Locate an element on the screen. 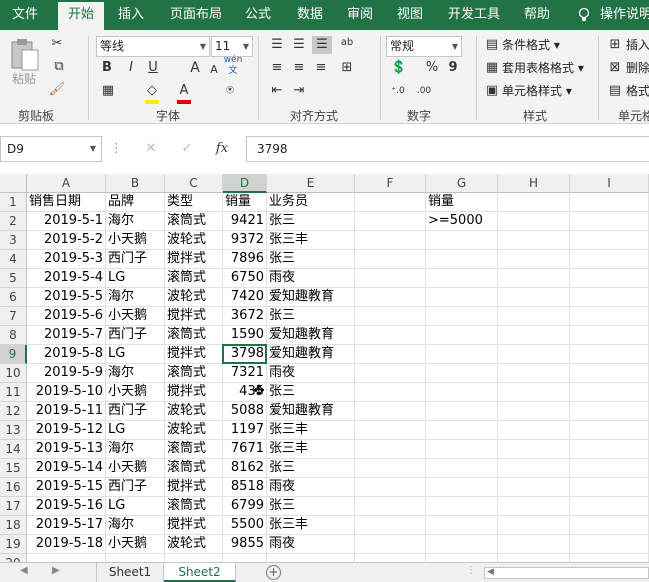 This screenshot has width=649, height=582. tab-developer: 开发工具 is located at coordinates (474, 15).